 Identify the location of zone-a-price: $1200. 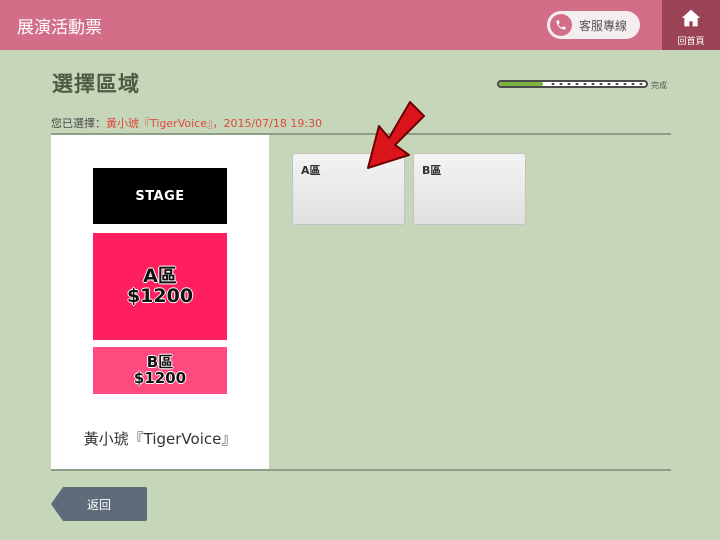
(160, 295).